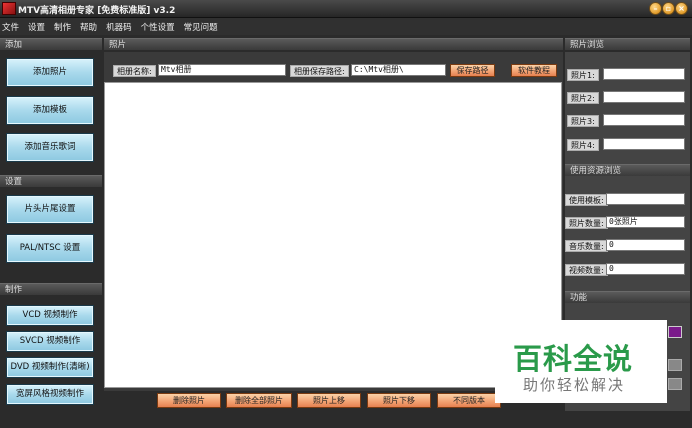  What do you see at coordinates (119, 27) in the screenshot?
I see `menu-machine-code: 机器码` at bounding box center [119, 27].